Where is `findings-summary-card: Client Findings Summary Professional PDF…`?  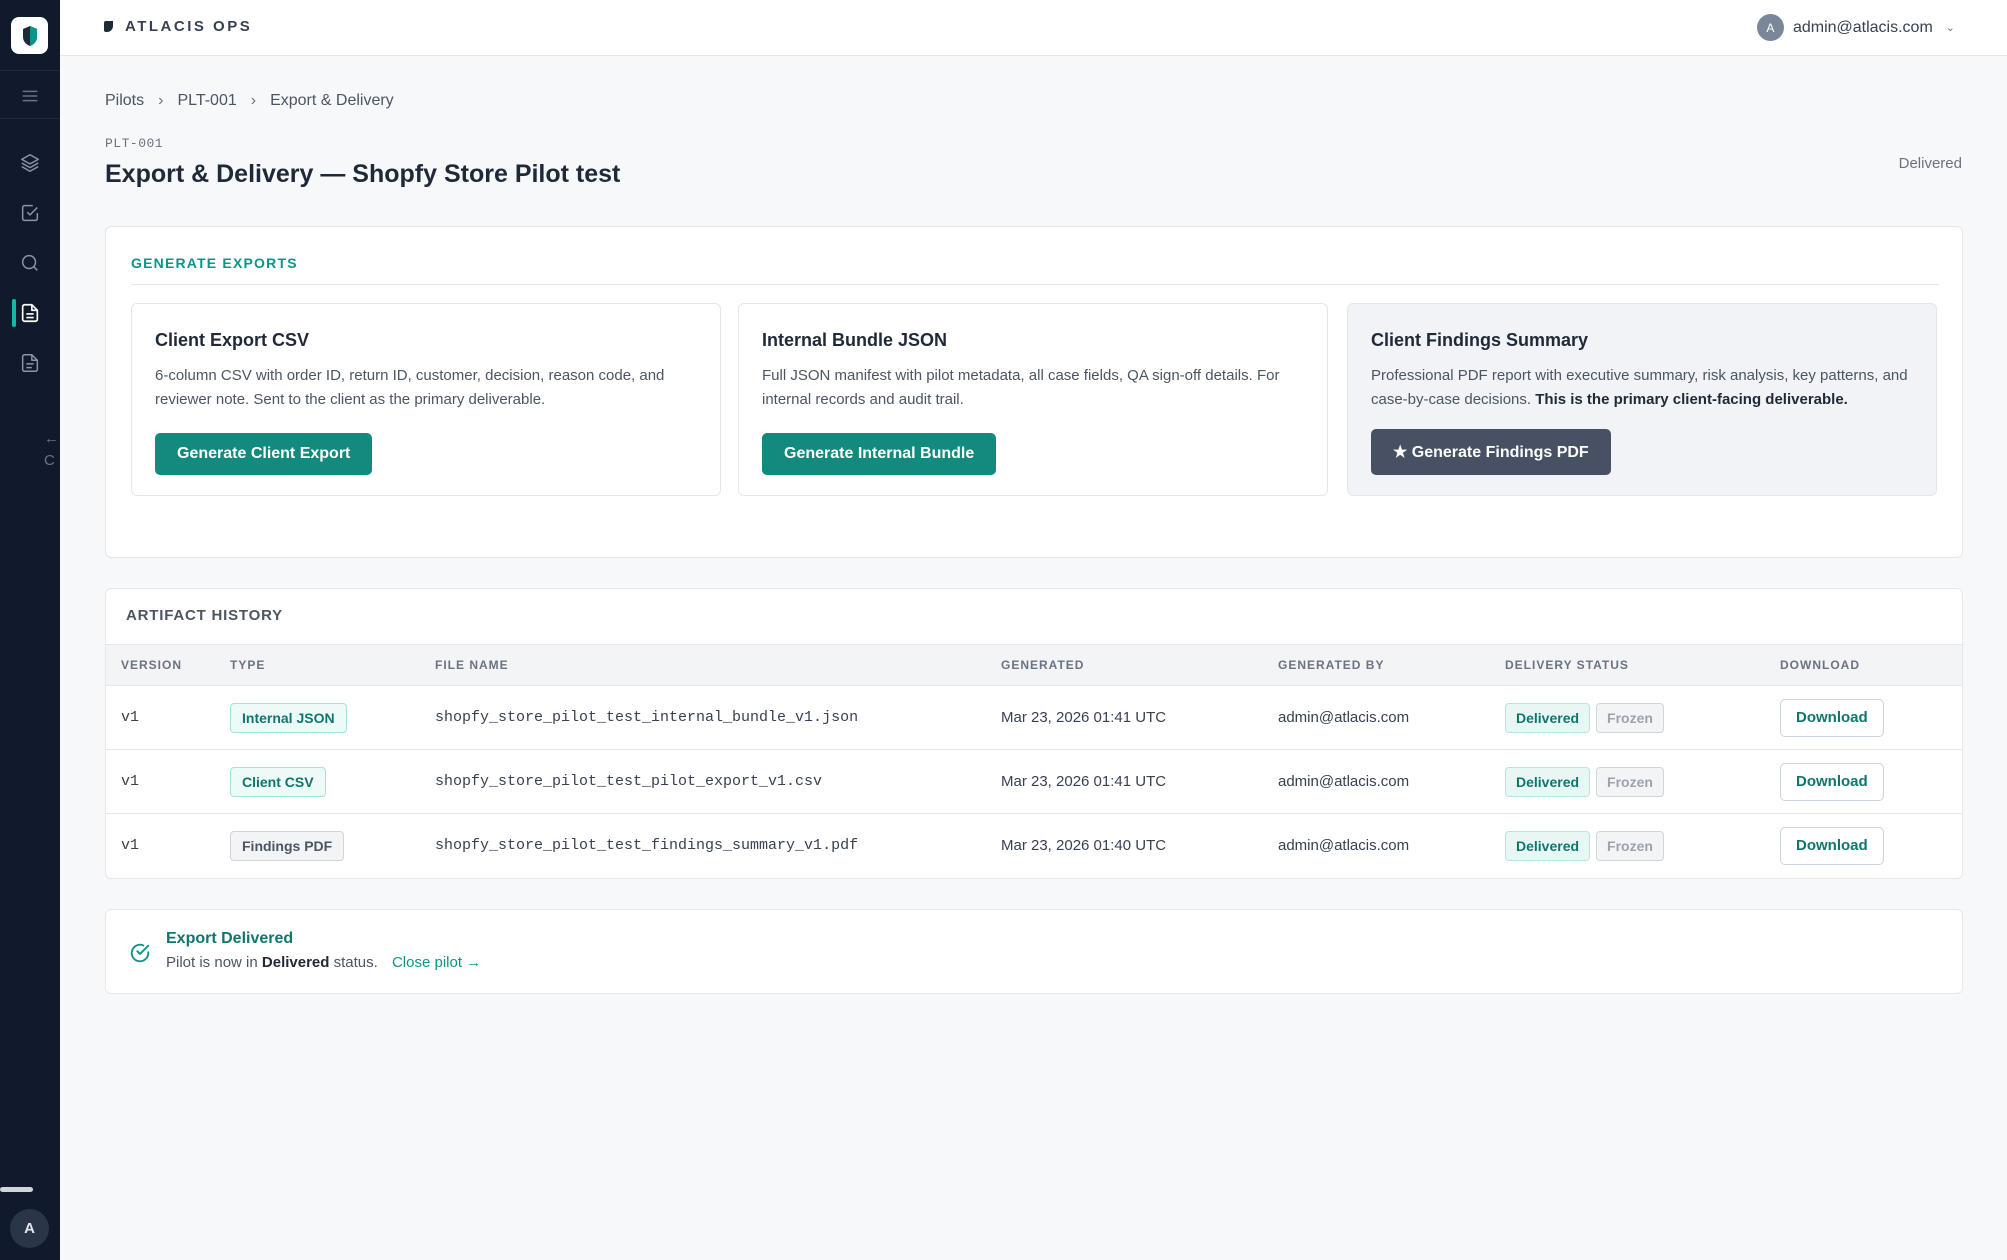
findings-summary-card: Client Findings Summary Professional PDF… is located at coordinates (1642, 399).